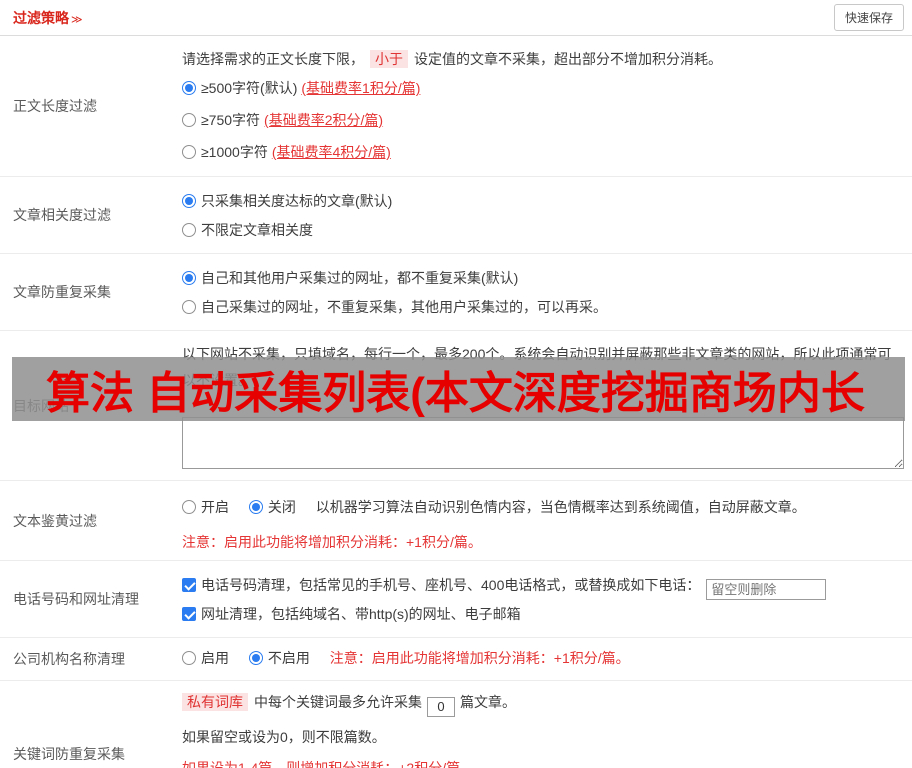 The width and height of the screenshot is (912, 768). Describe the element at coordinates (231, 120) in the screenshot. I see `option-750-label: ≥750字符` at that location.